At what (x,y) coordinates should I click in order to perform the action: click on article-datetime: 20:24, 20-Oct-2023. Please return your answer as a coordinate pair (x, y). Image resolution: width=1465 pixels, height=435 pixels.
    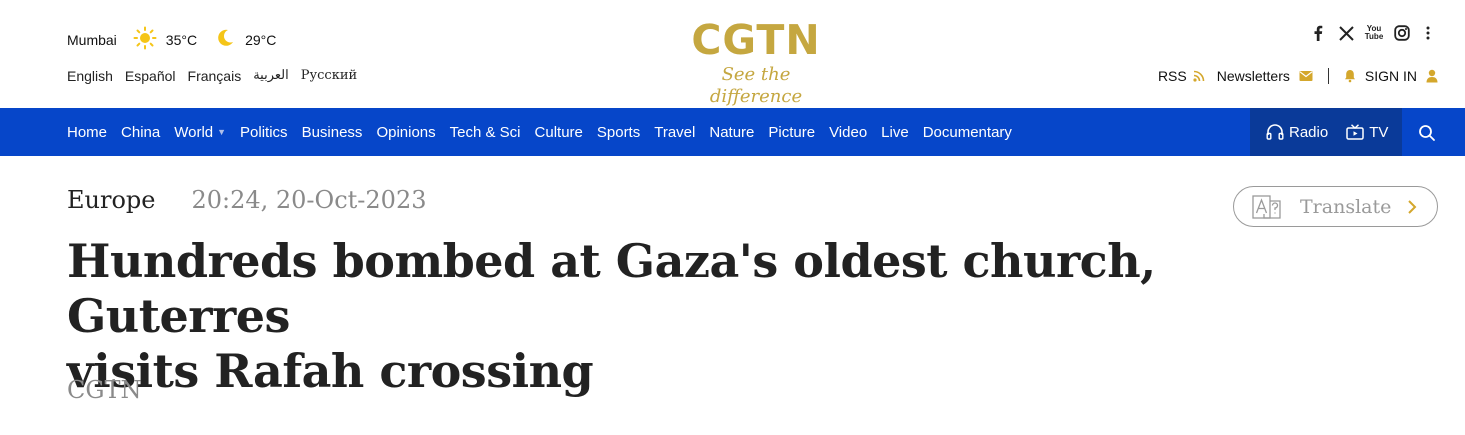
    Looking at the image, I should click on (309, 200).